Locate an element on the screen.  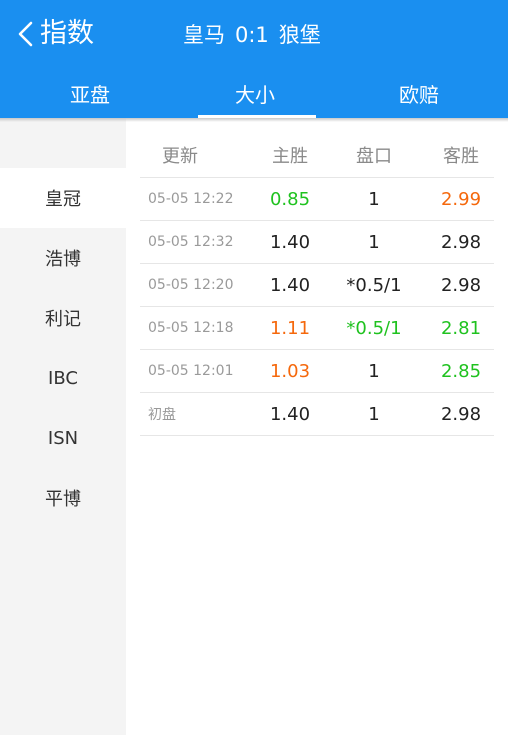
sidebar-item-ibc: IBC is located at coordinates (63, 378).